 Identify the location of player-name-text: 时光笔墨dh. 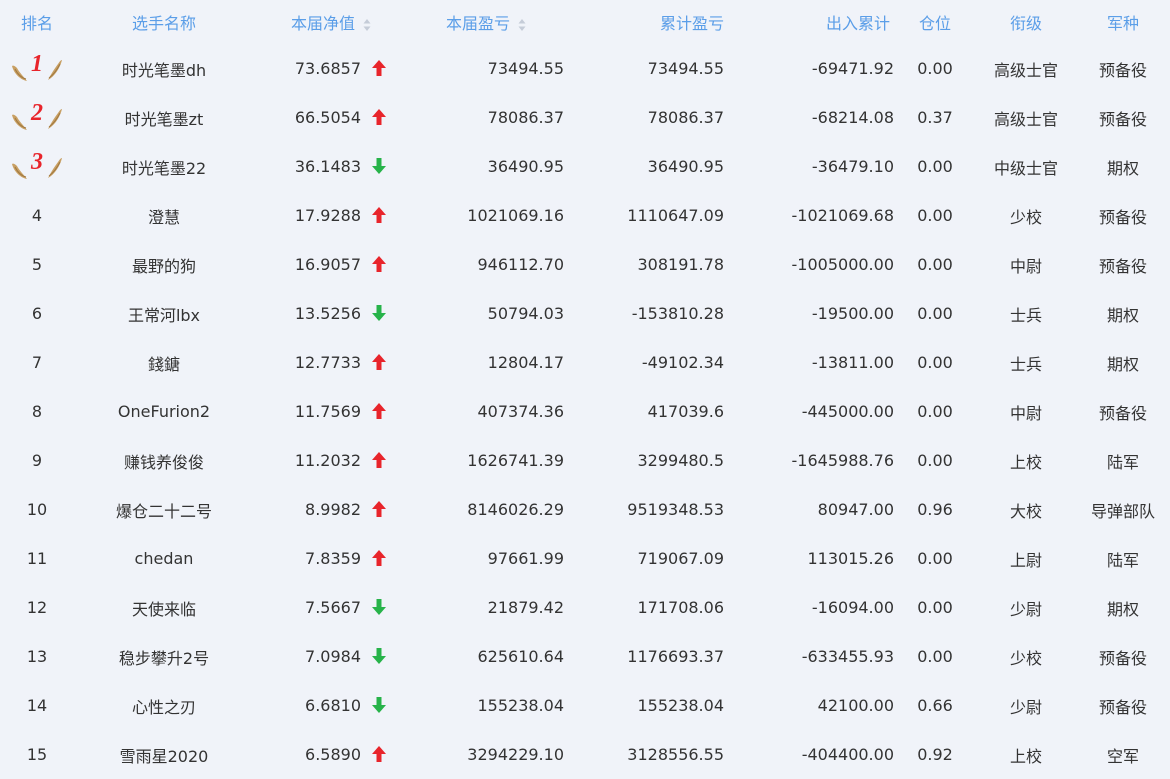
(164, 70).